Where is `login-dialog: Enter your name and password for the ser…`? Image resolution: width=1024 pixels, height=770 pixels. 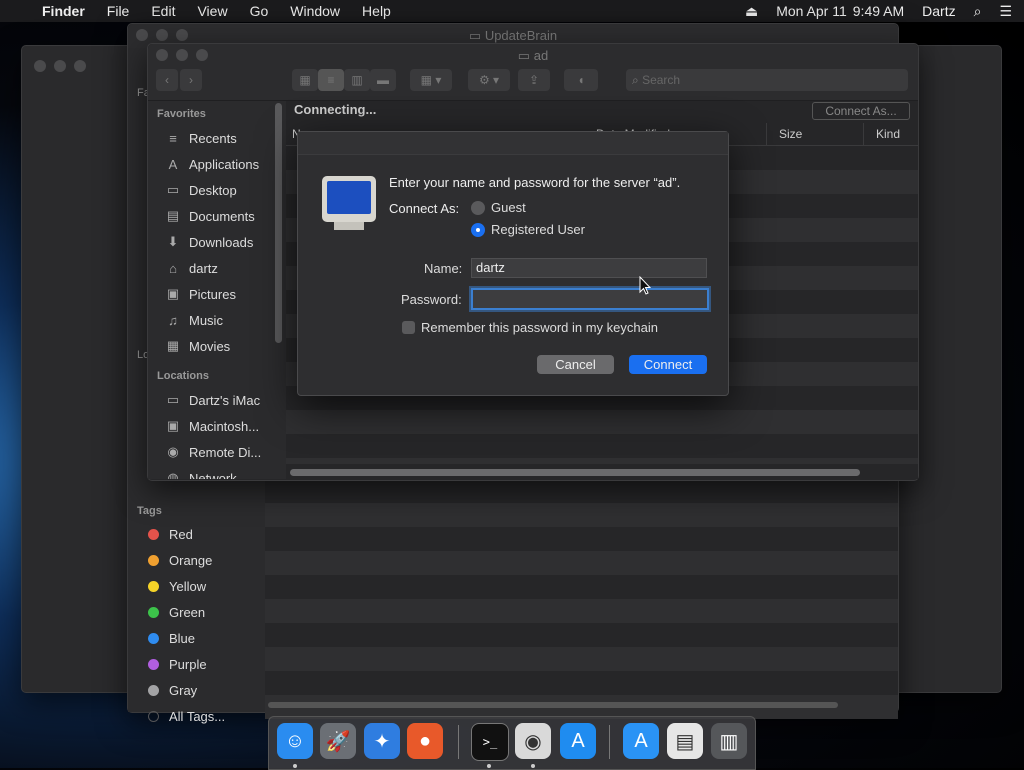 login-dialog: Enter your name and password for the ser… is located at coordinates (513, 263).